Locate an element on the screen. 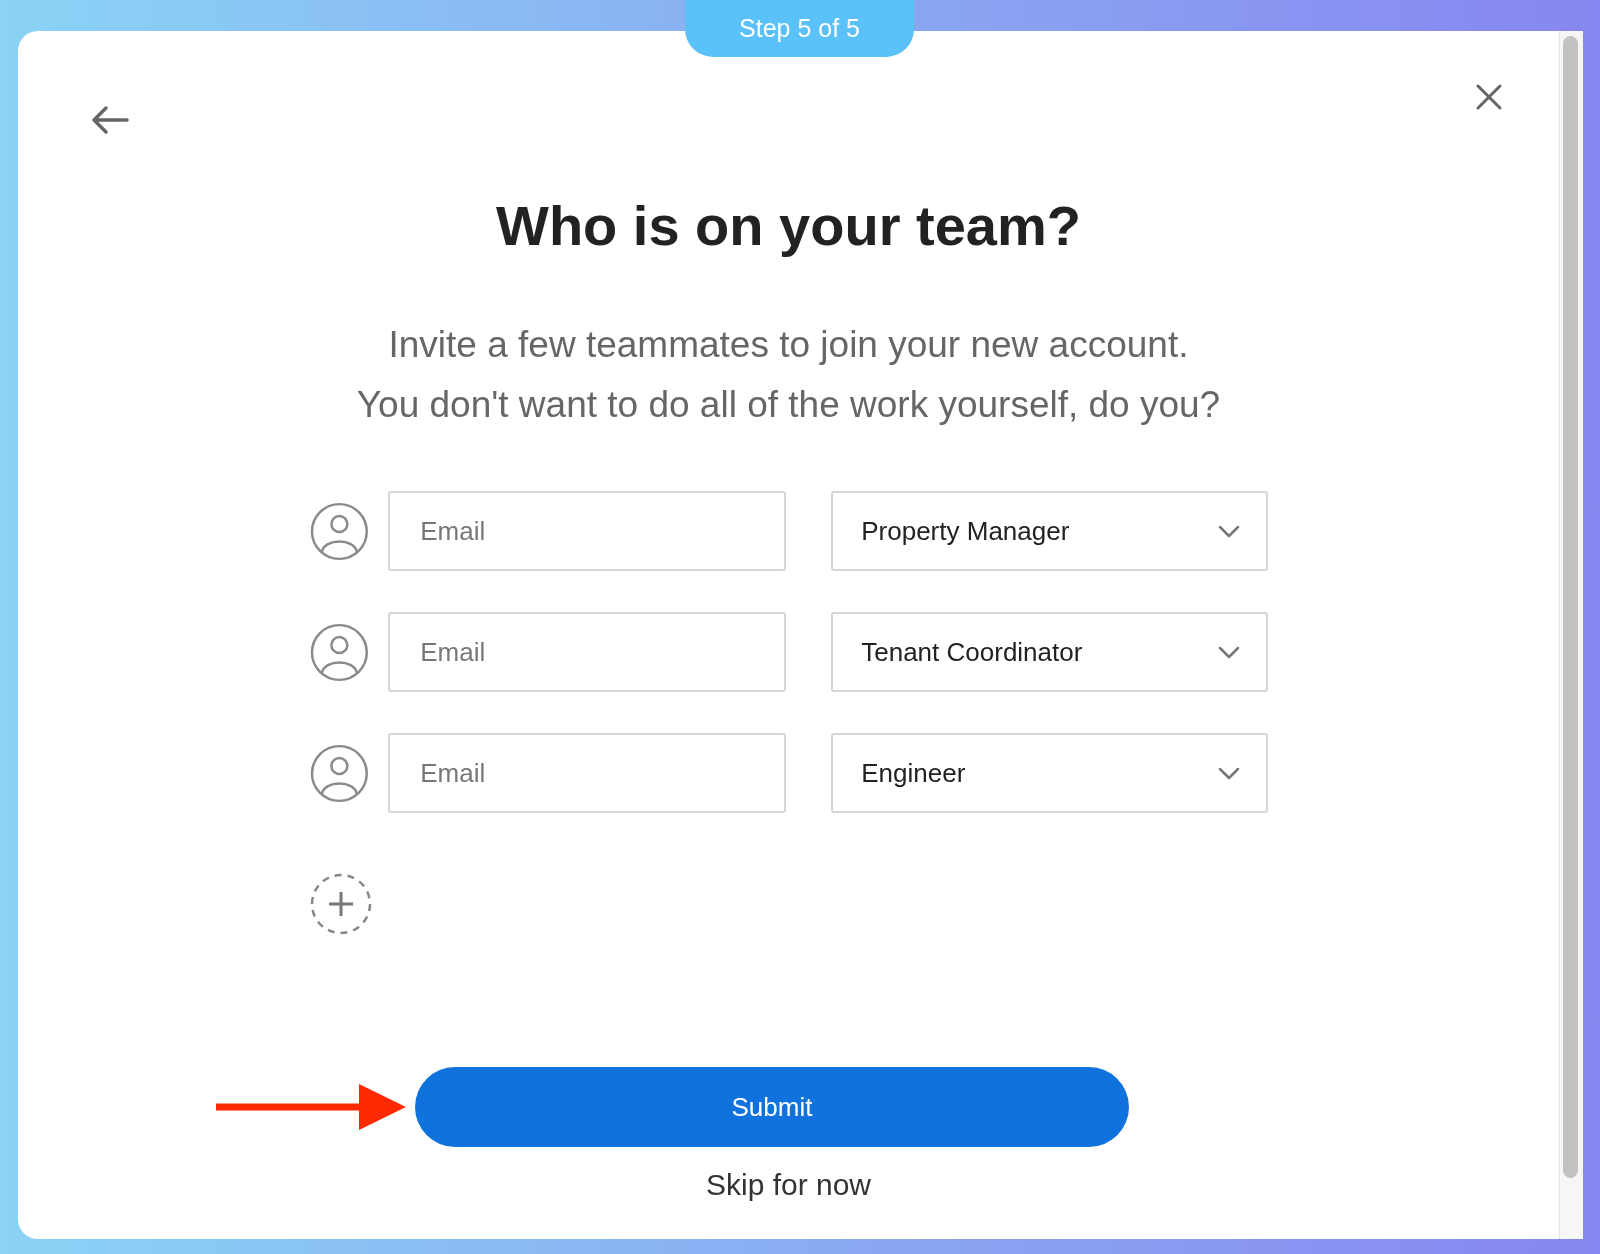 The width and height of the screenshot is (1600, 1254). close-icon is located at coordinates (1489, 97).